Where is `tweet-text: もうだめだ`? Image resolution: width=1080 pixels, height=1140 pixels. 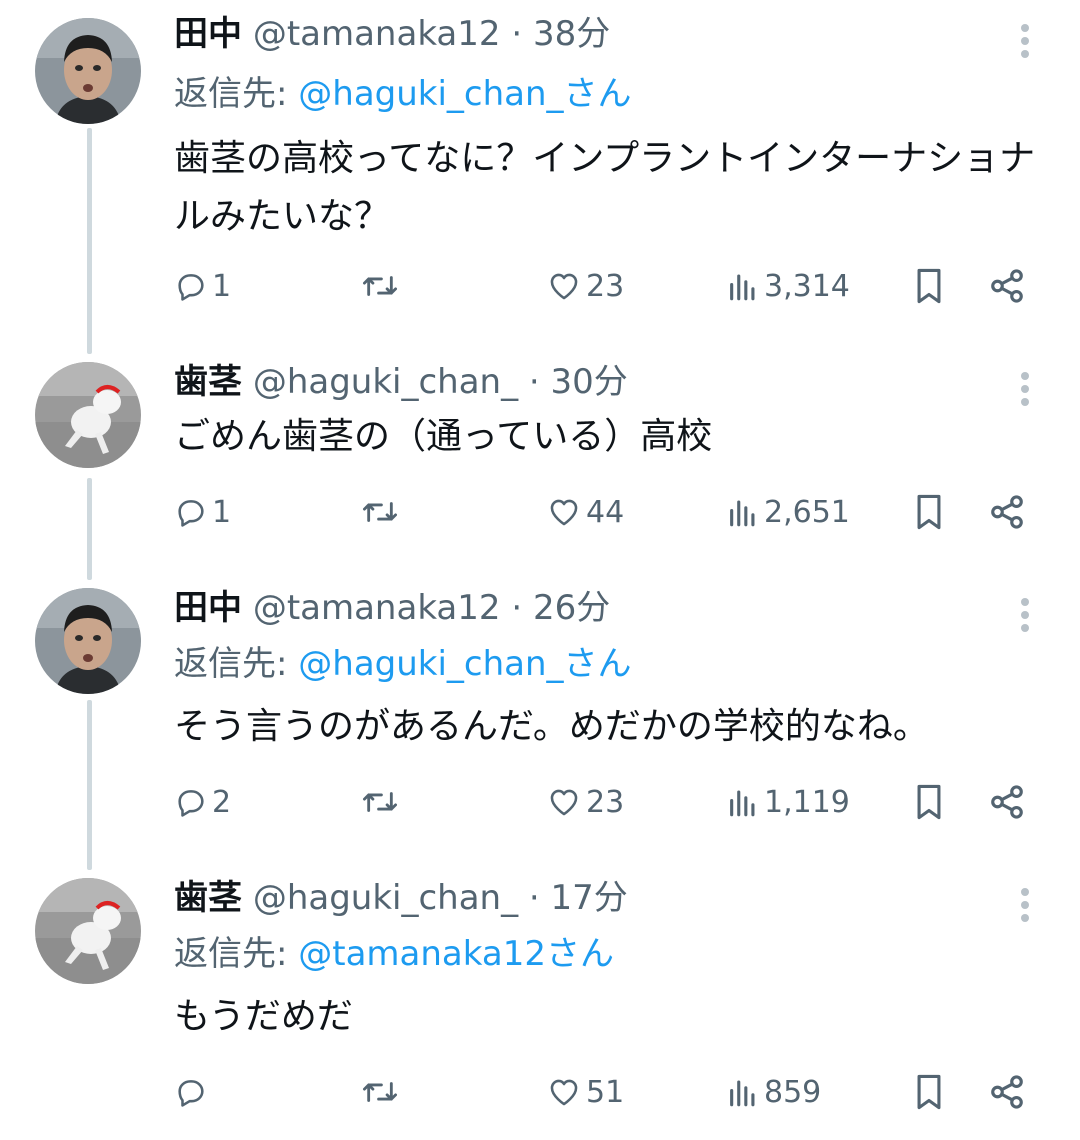
tweet-text: もうだめだ is located at coordinates (263, 1016).